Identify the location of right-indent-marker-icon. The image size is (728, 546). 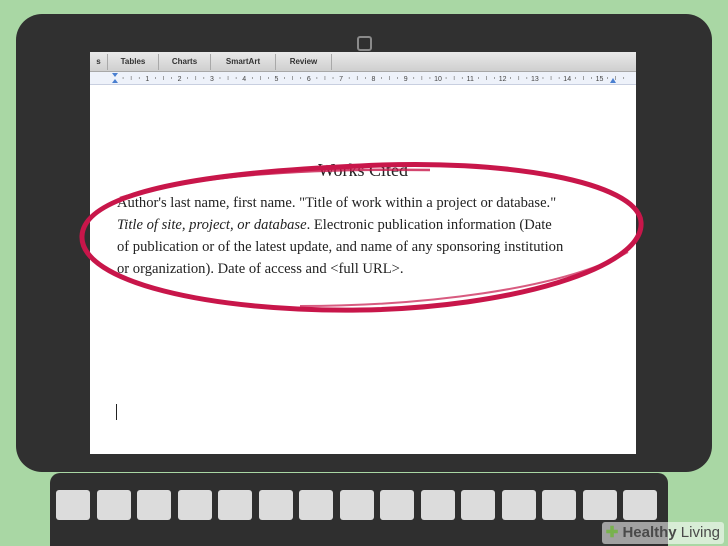
(613, 80).